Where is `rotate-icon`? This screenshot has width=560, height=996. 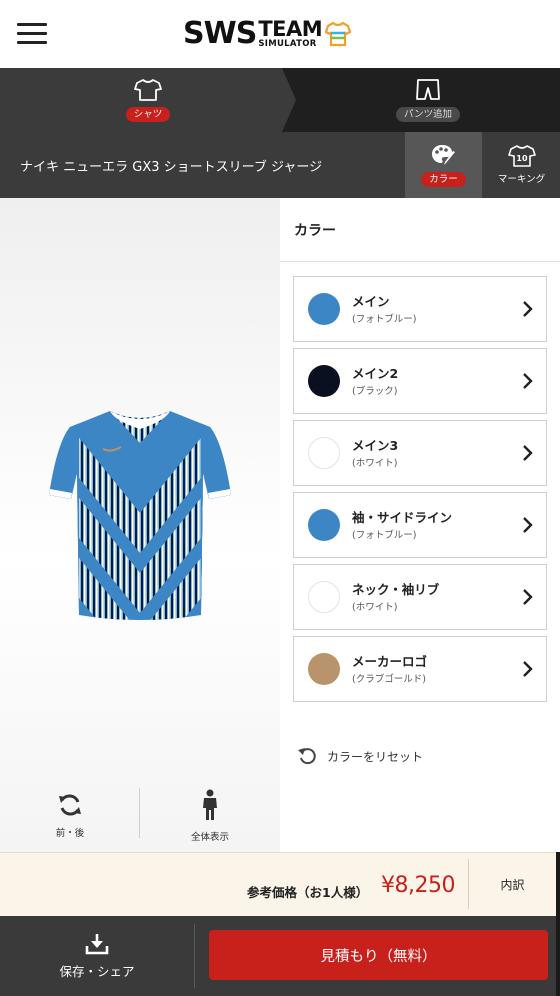 rotate-icon is located at coordinates (70, 805).